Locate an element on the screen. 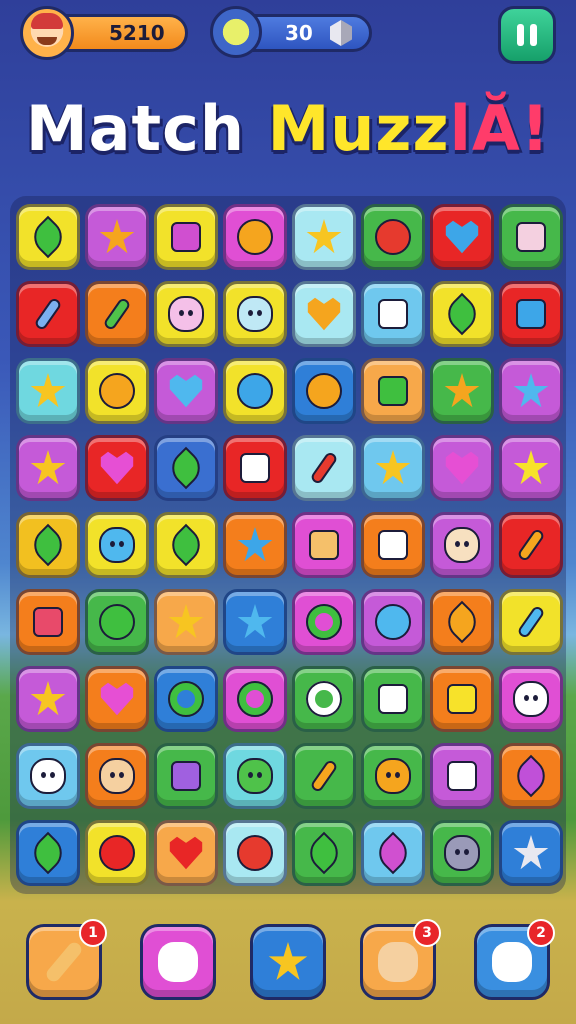  face-icon is located at coordinates (117, 545).